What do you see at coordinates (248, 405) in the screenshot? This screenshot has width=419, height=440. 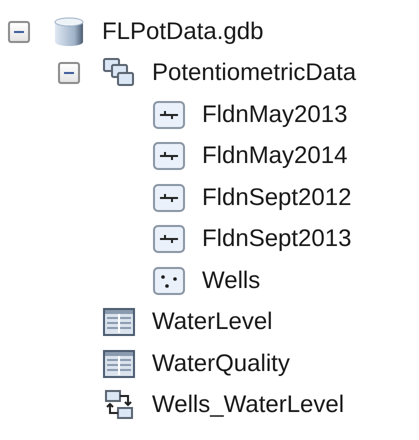 I see `tree-item: Wells_WaterLevel` at bounding box center [248, 405].